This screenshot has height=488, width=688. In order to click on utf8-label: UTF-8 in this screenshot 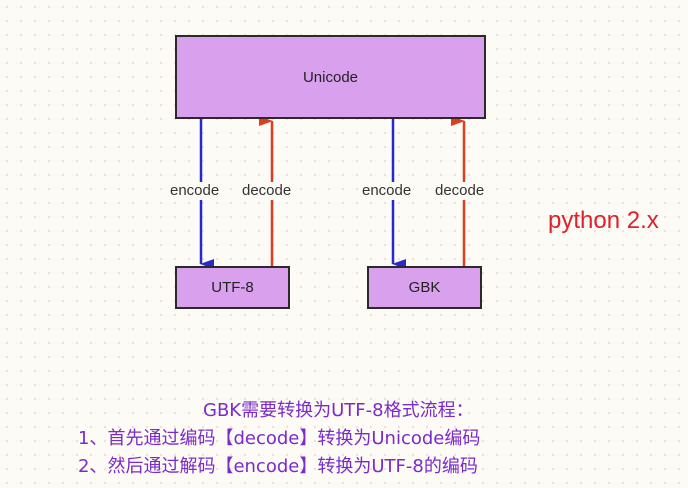, I will do `click(232, 287)`.